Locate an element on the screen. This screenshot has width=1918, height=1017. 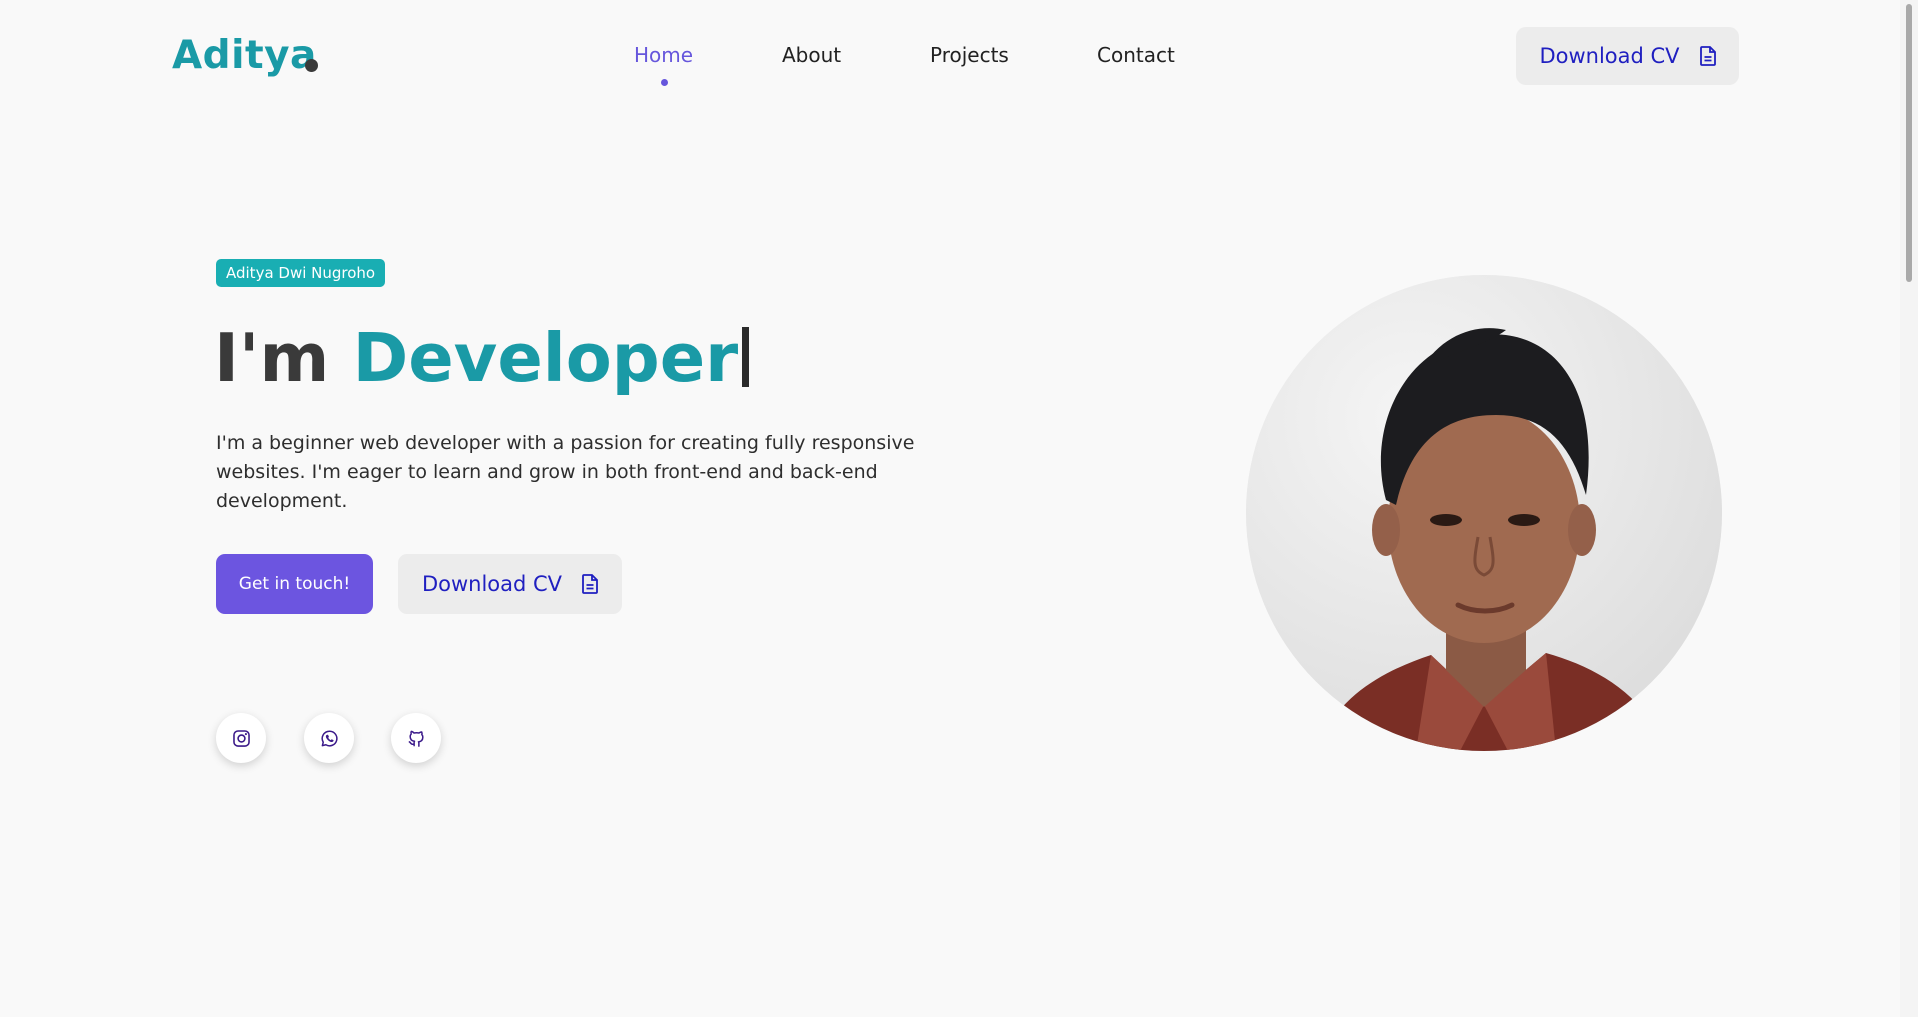
nav-about: About is located at coordinates (811, 55).